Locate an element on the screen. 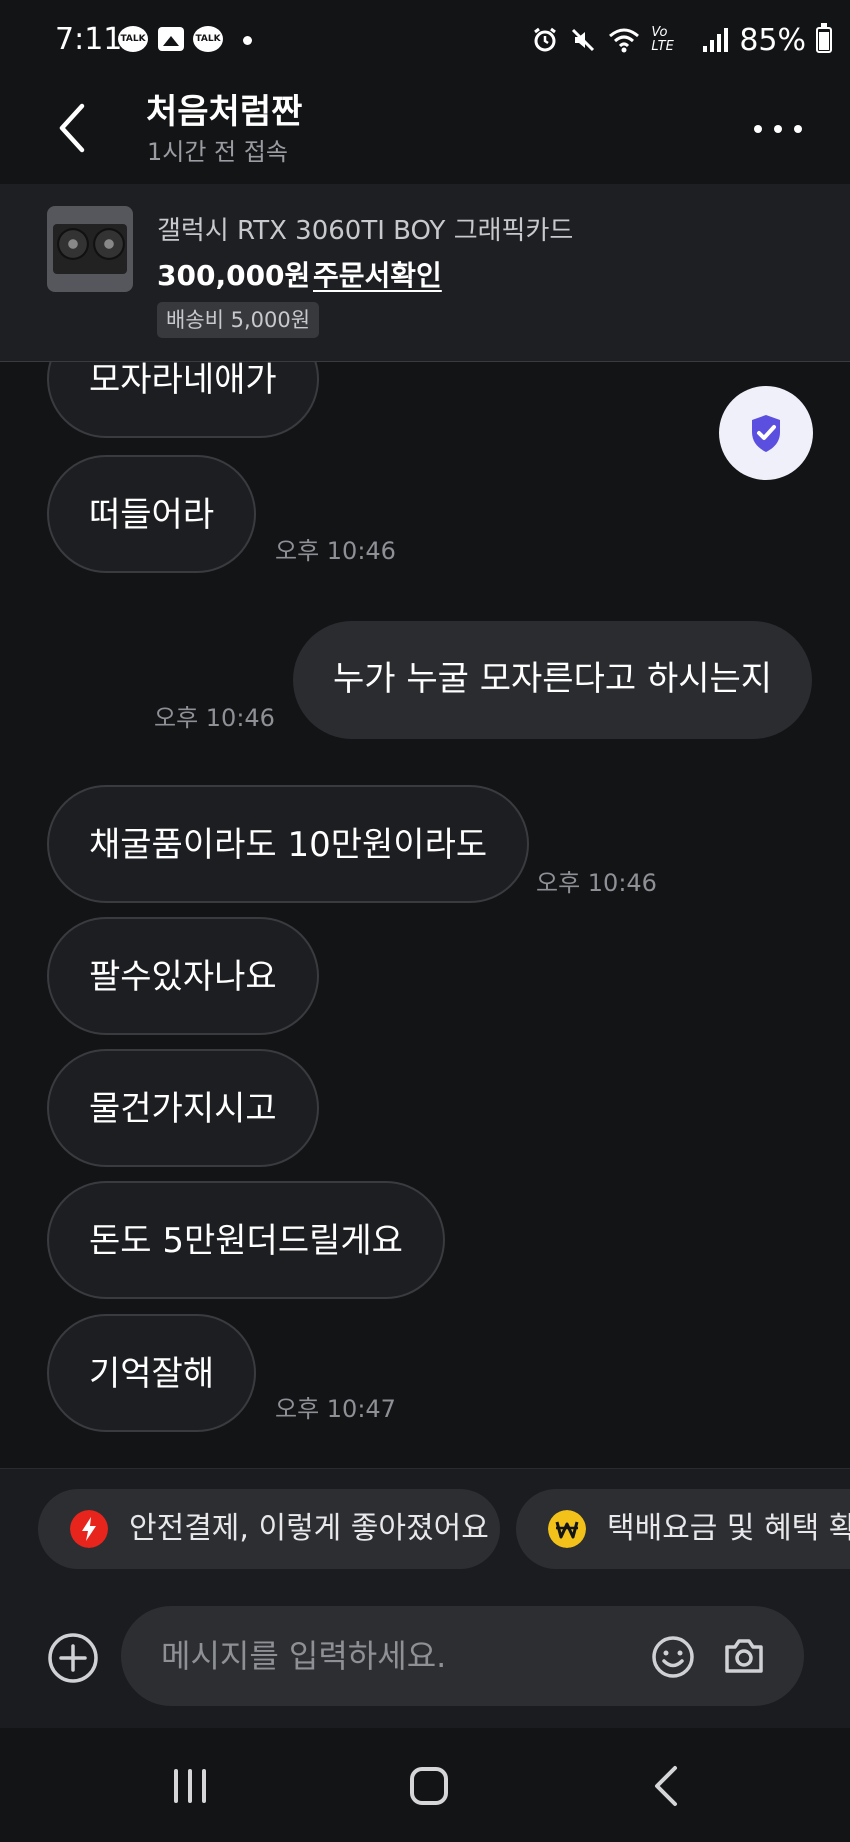 This screenshot has height=1842, width=850. plus-circle-icon is located at coordinates (73, 1658).